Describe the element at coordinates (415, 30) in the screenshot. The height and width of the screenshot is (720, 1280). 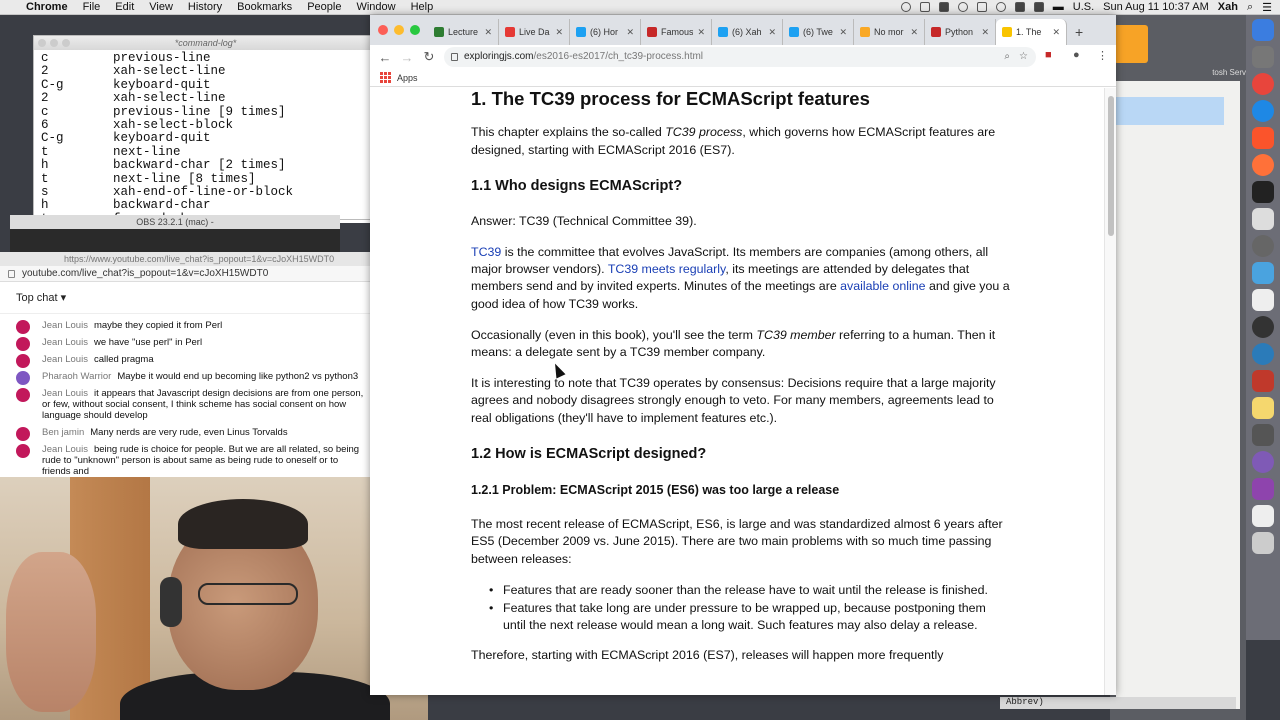
I see `zoom-button` at that location.